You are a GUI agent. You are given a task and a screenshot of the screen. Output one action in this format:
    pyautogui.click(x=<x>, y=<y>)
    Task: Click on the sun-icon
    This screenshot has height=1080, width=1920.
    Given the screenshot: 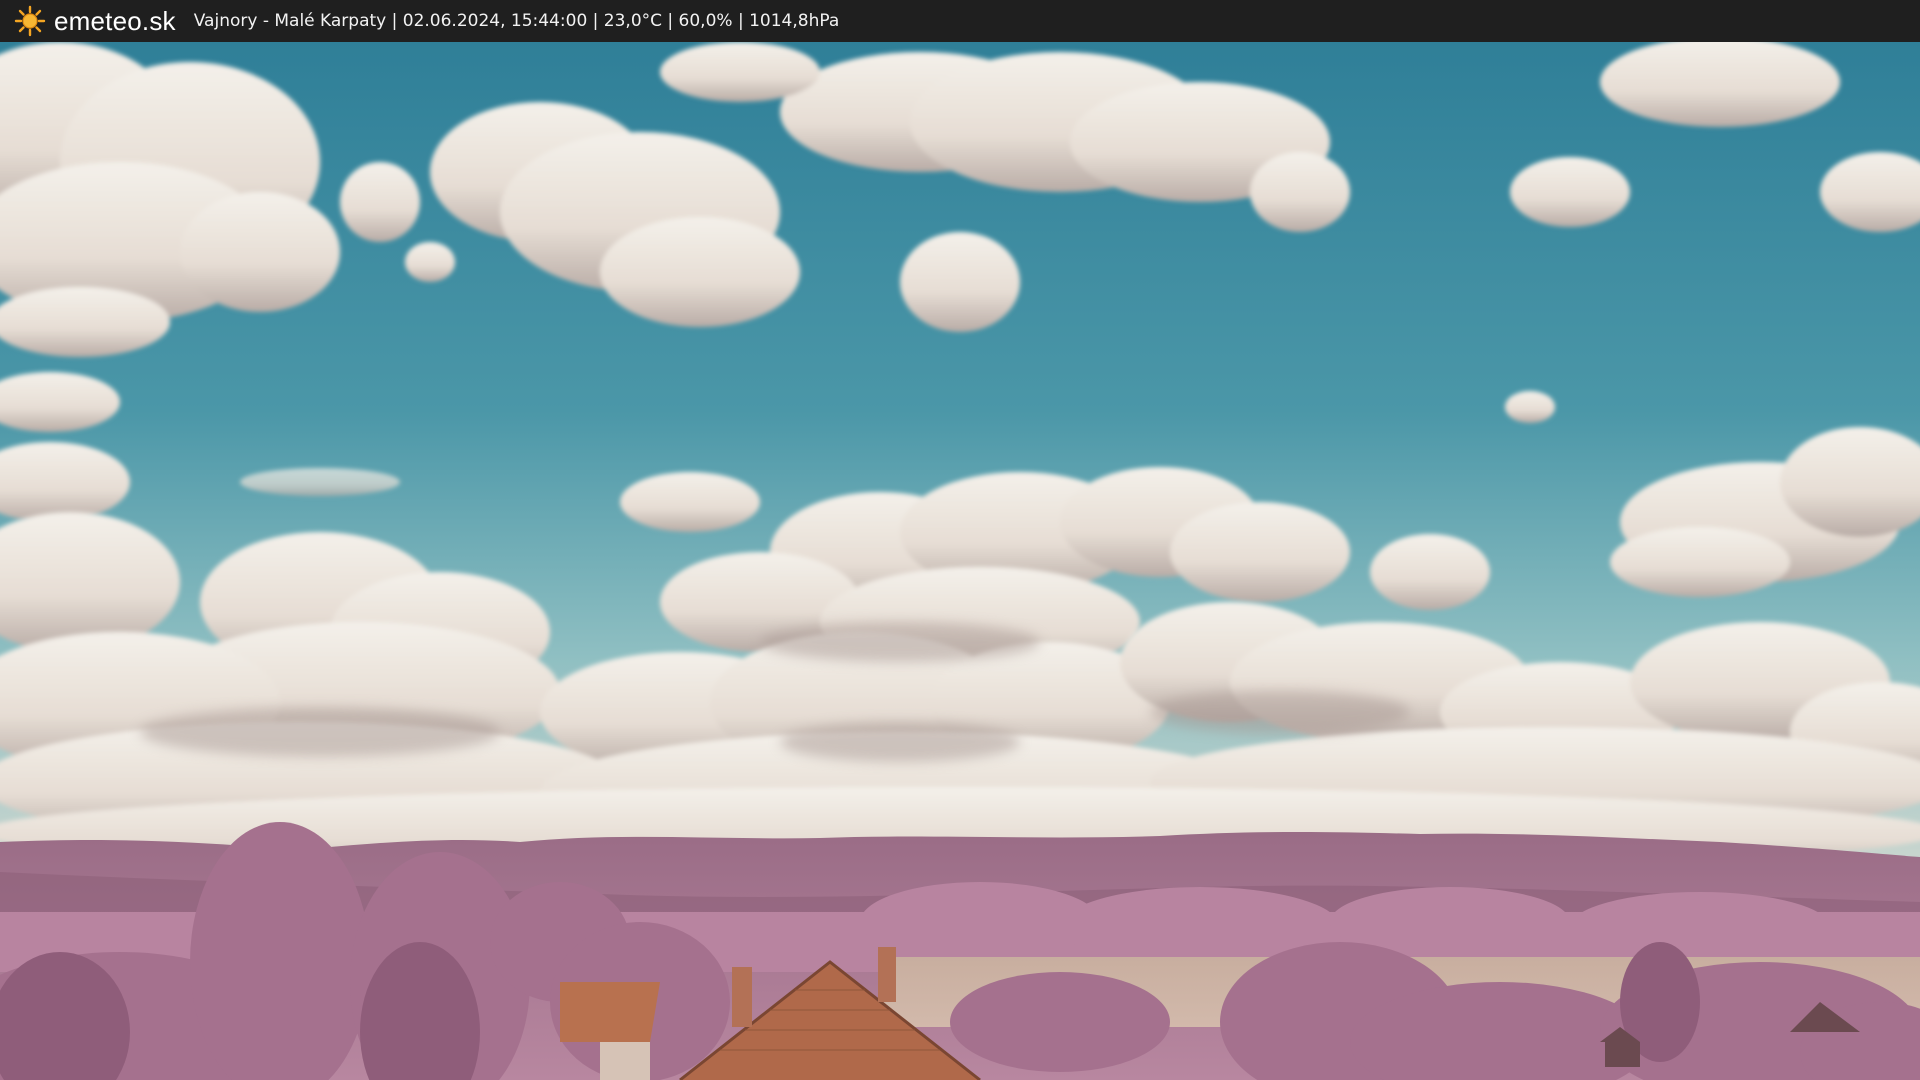 What is the action you would take?
    pyautogui.click(x=30, y=21)
    